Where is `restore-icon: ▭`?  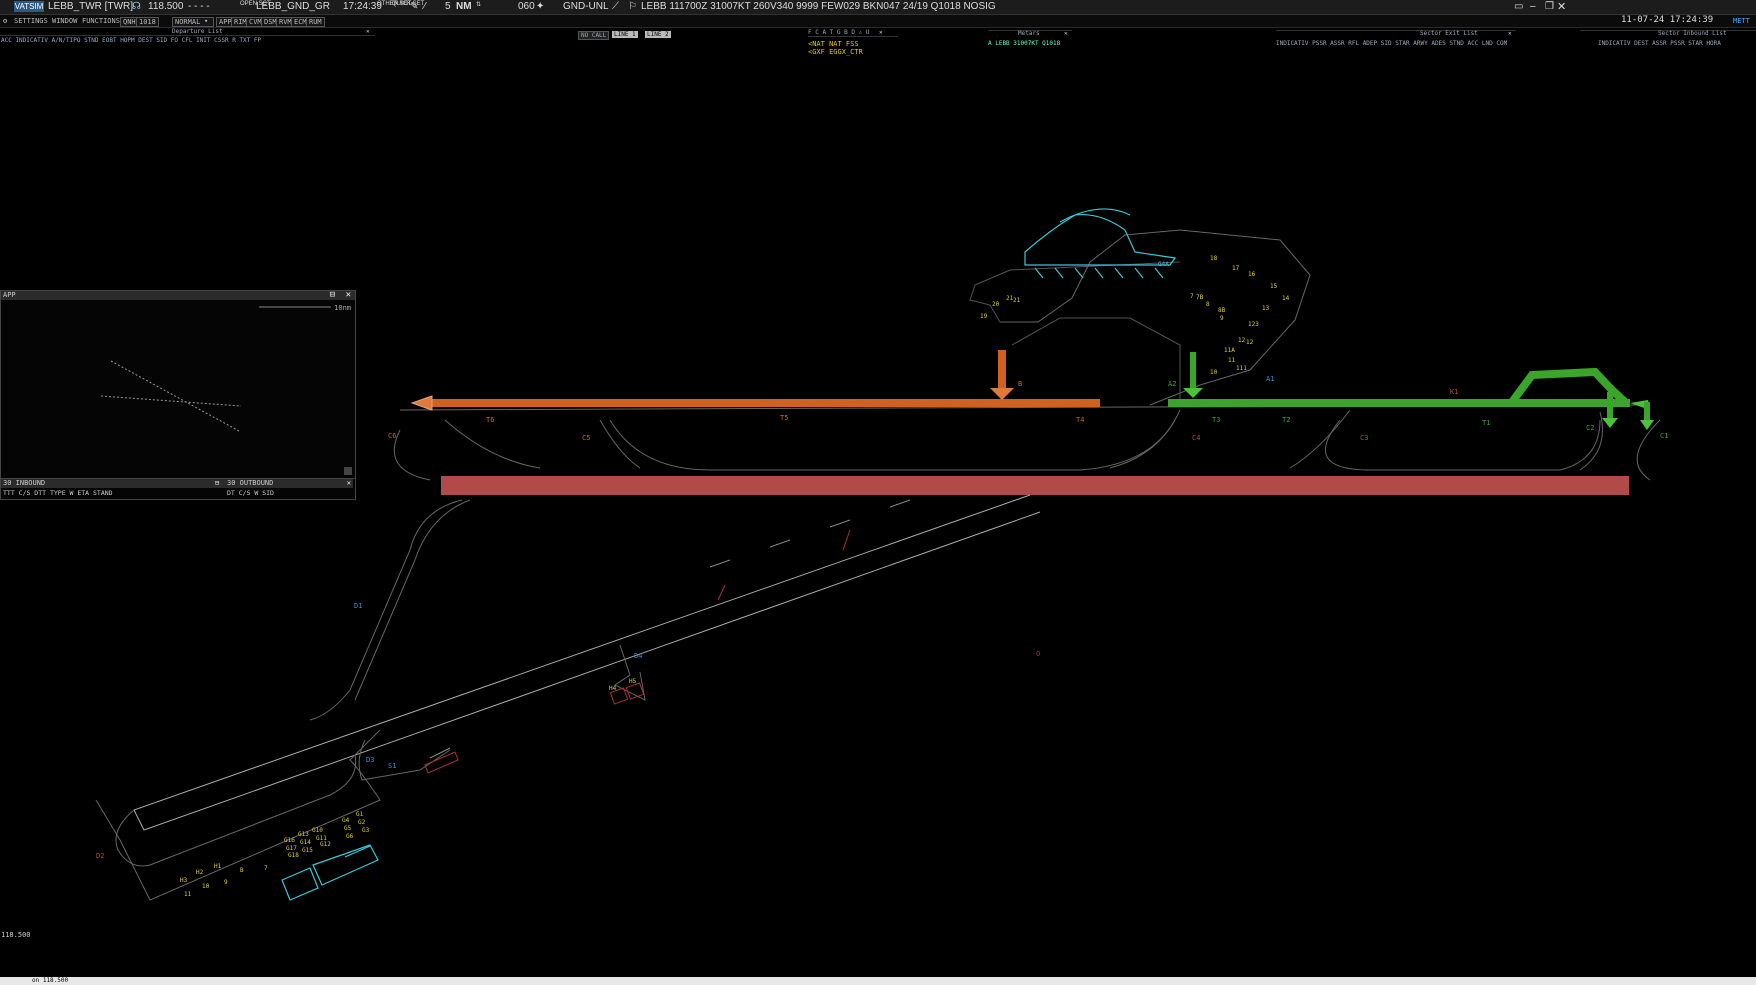
restore-icon: ▭ is located at coordinates (1518, 6).